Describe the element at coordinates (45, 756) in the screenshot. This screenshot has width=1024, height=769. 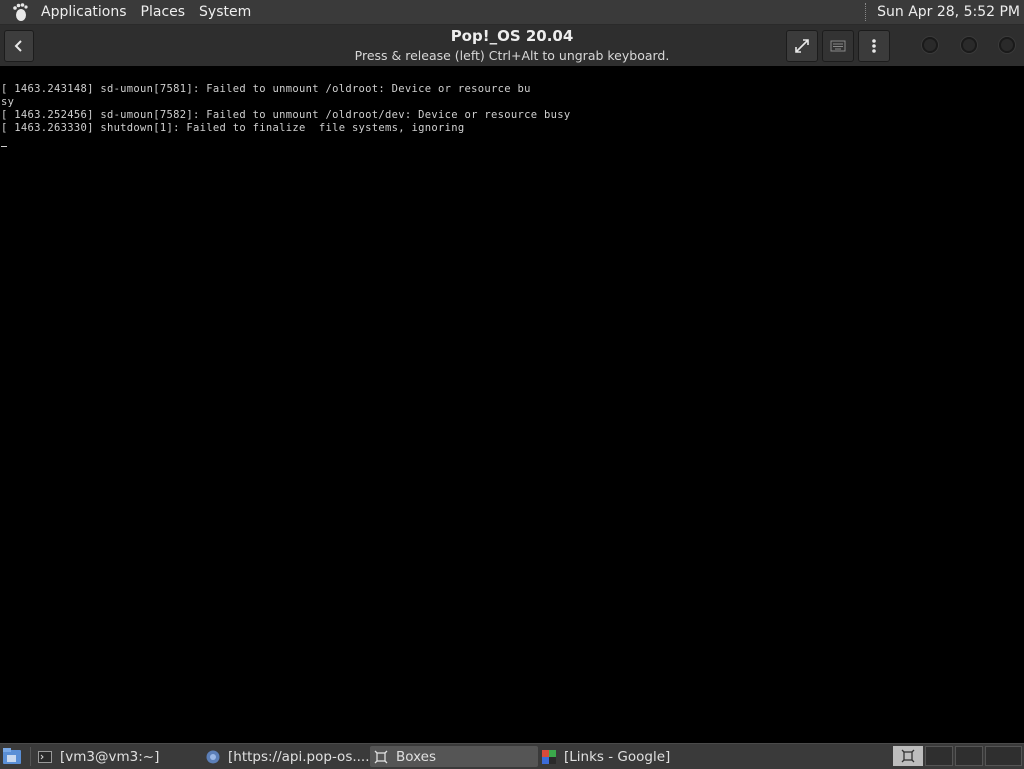
I see `terminal-icon` at that location.